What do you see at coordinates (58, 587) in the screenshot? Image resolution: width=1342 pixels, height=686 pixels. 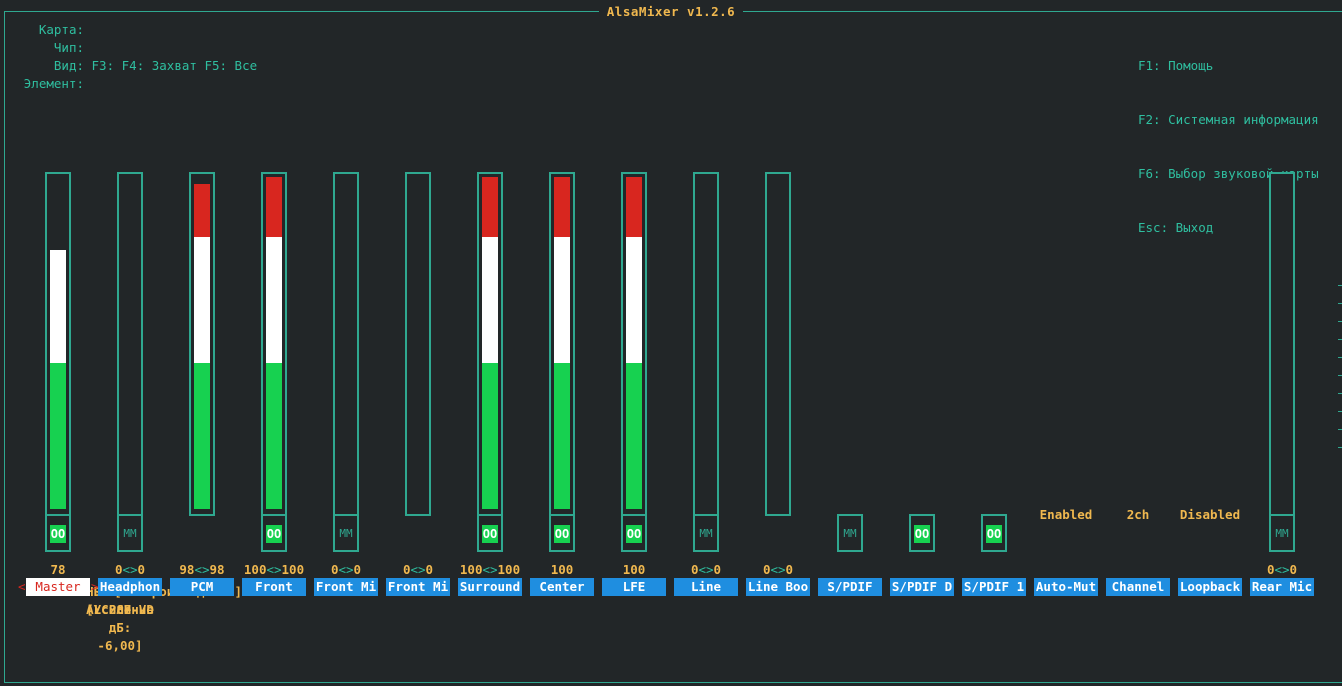 I see `channel-name-master: Master` at bounding box center [58, 587].